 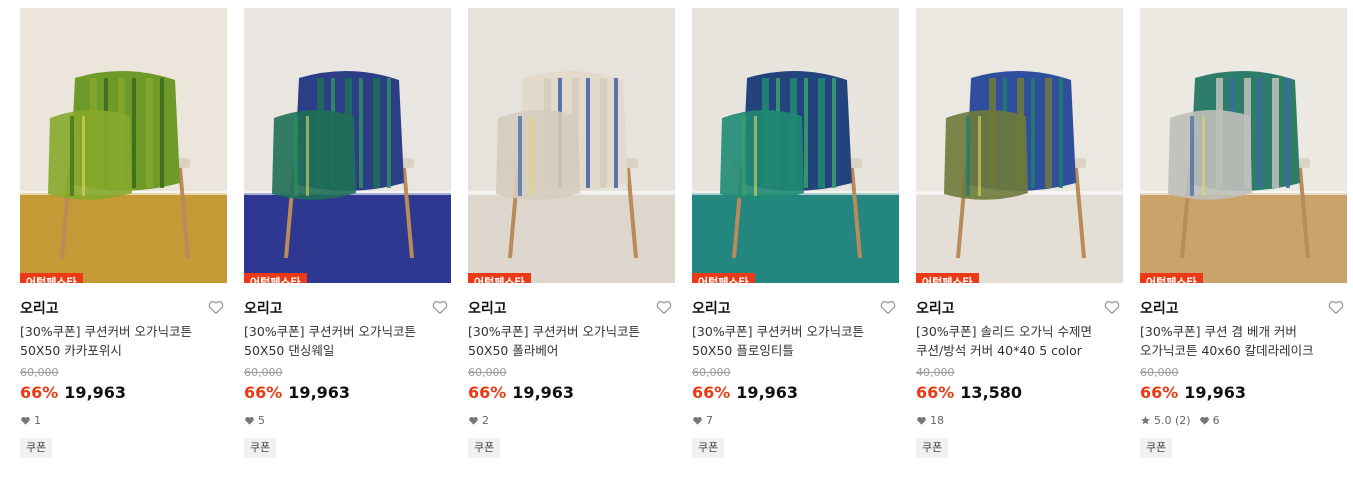 I want to click on product-title-line: [30%쿠폰] 쿠션 겸 베개 커버, so click(x=1218, y=331).